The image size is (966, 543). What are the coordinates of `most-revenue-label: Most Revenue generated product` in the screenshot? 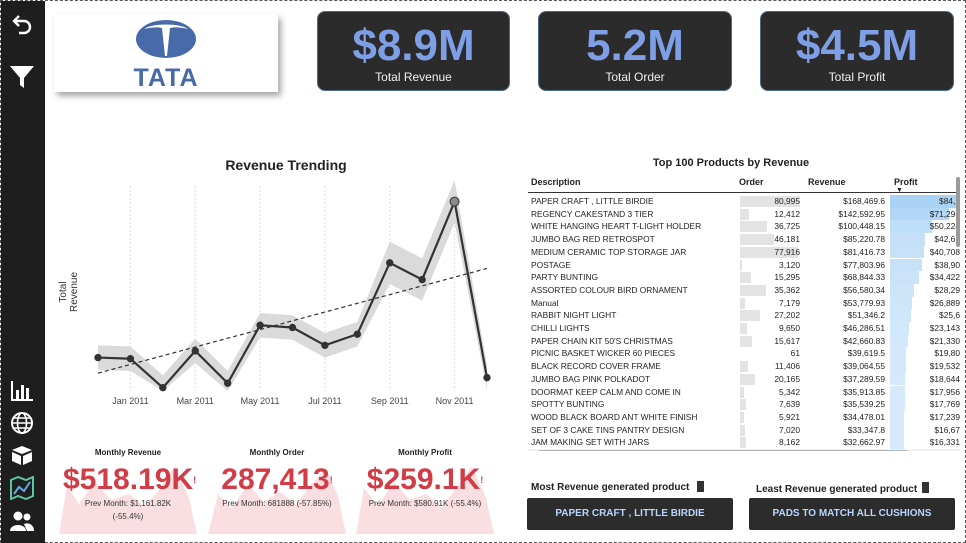 It's located at (610, 487).